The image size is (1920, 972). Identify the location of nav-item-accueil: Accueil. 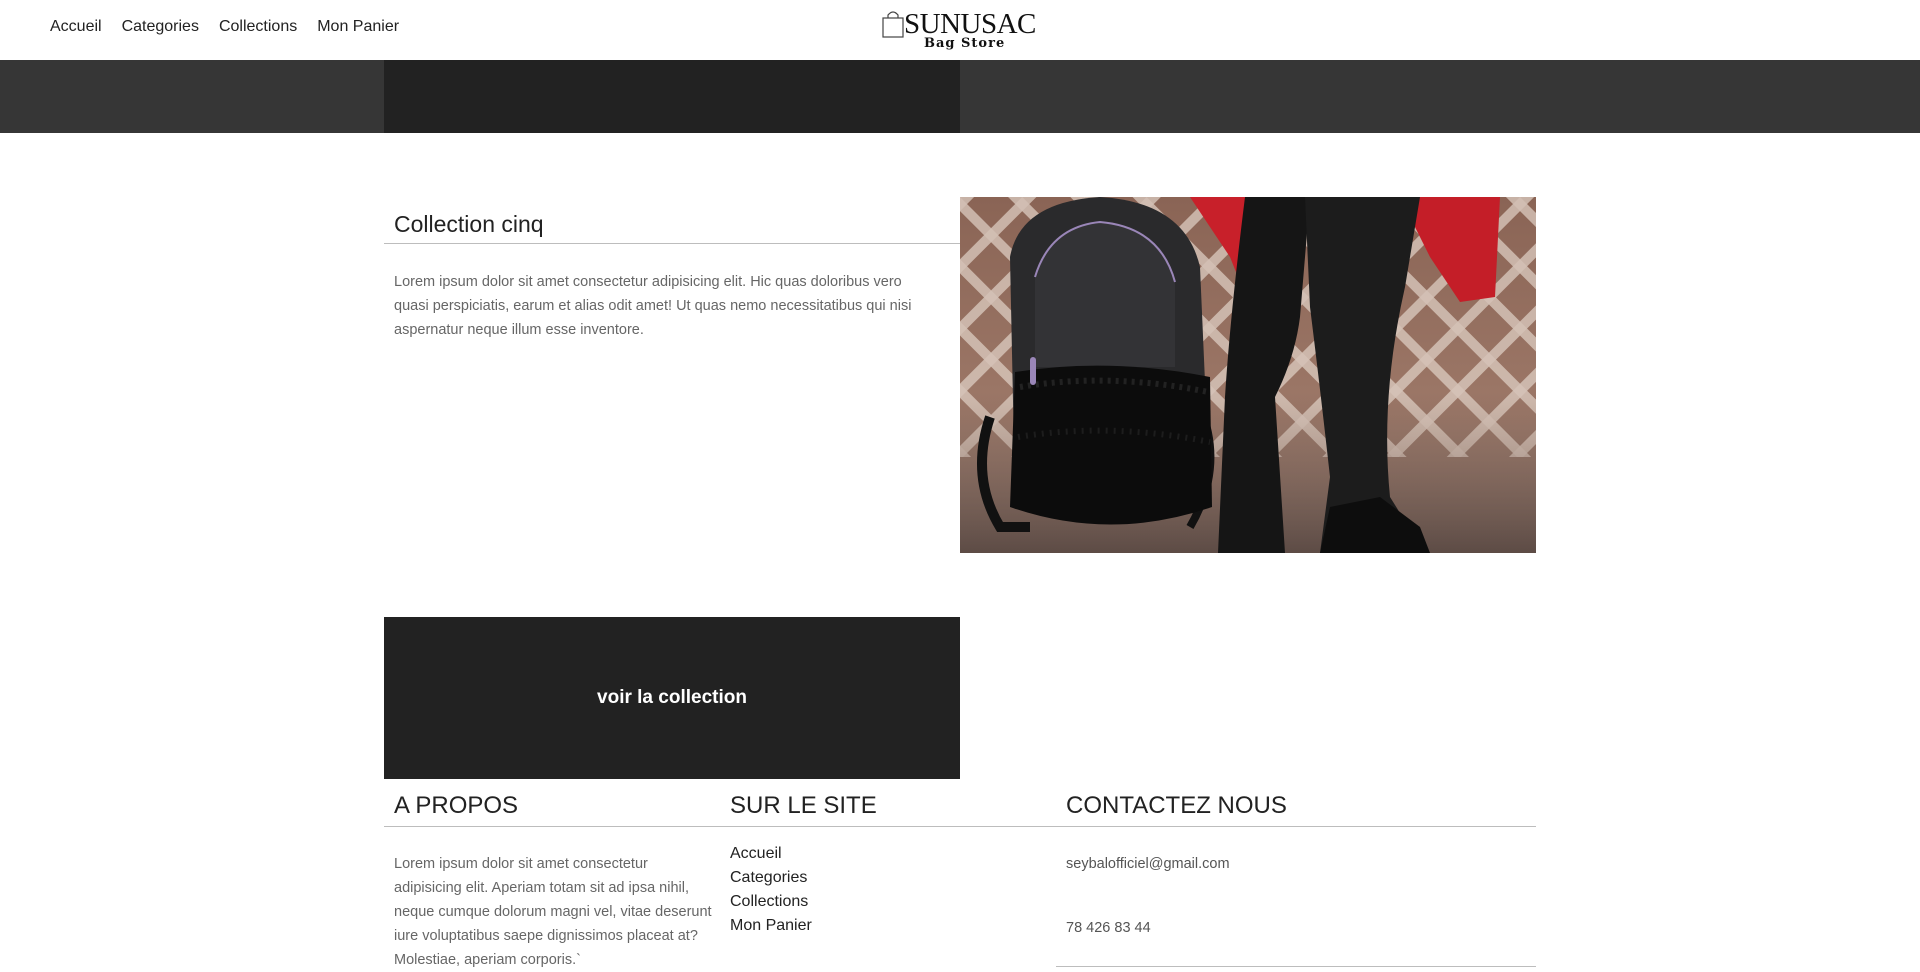
(76, 27).